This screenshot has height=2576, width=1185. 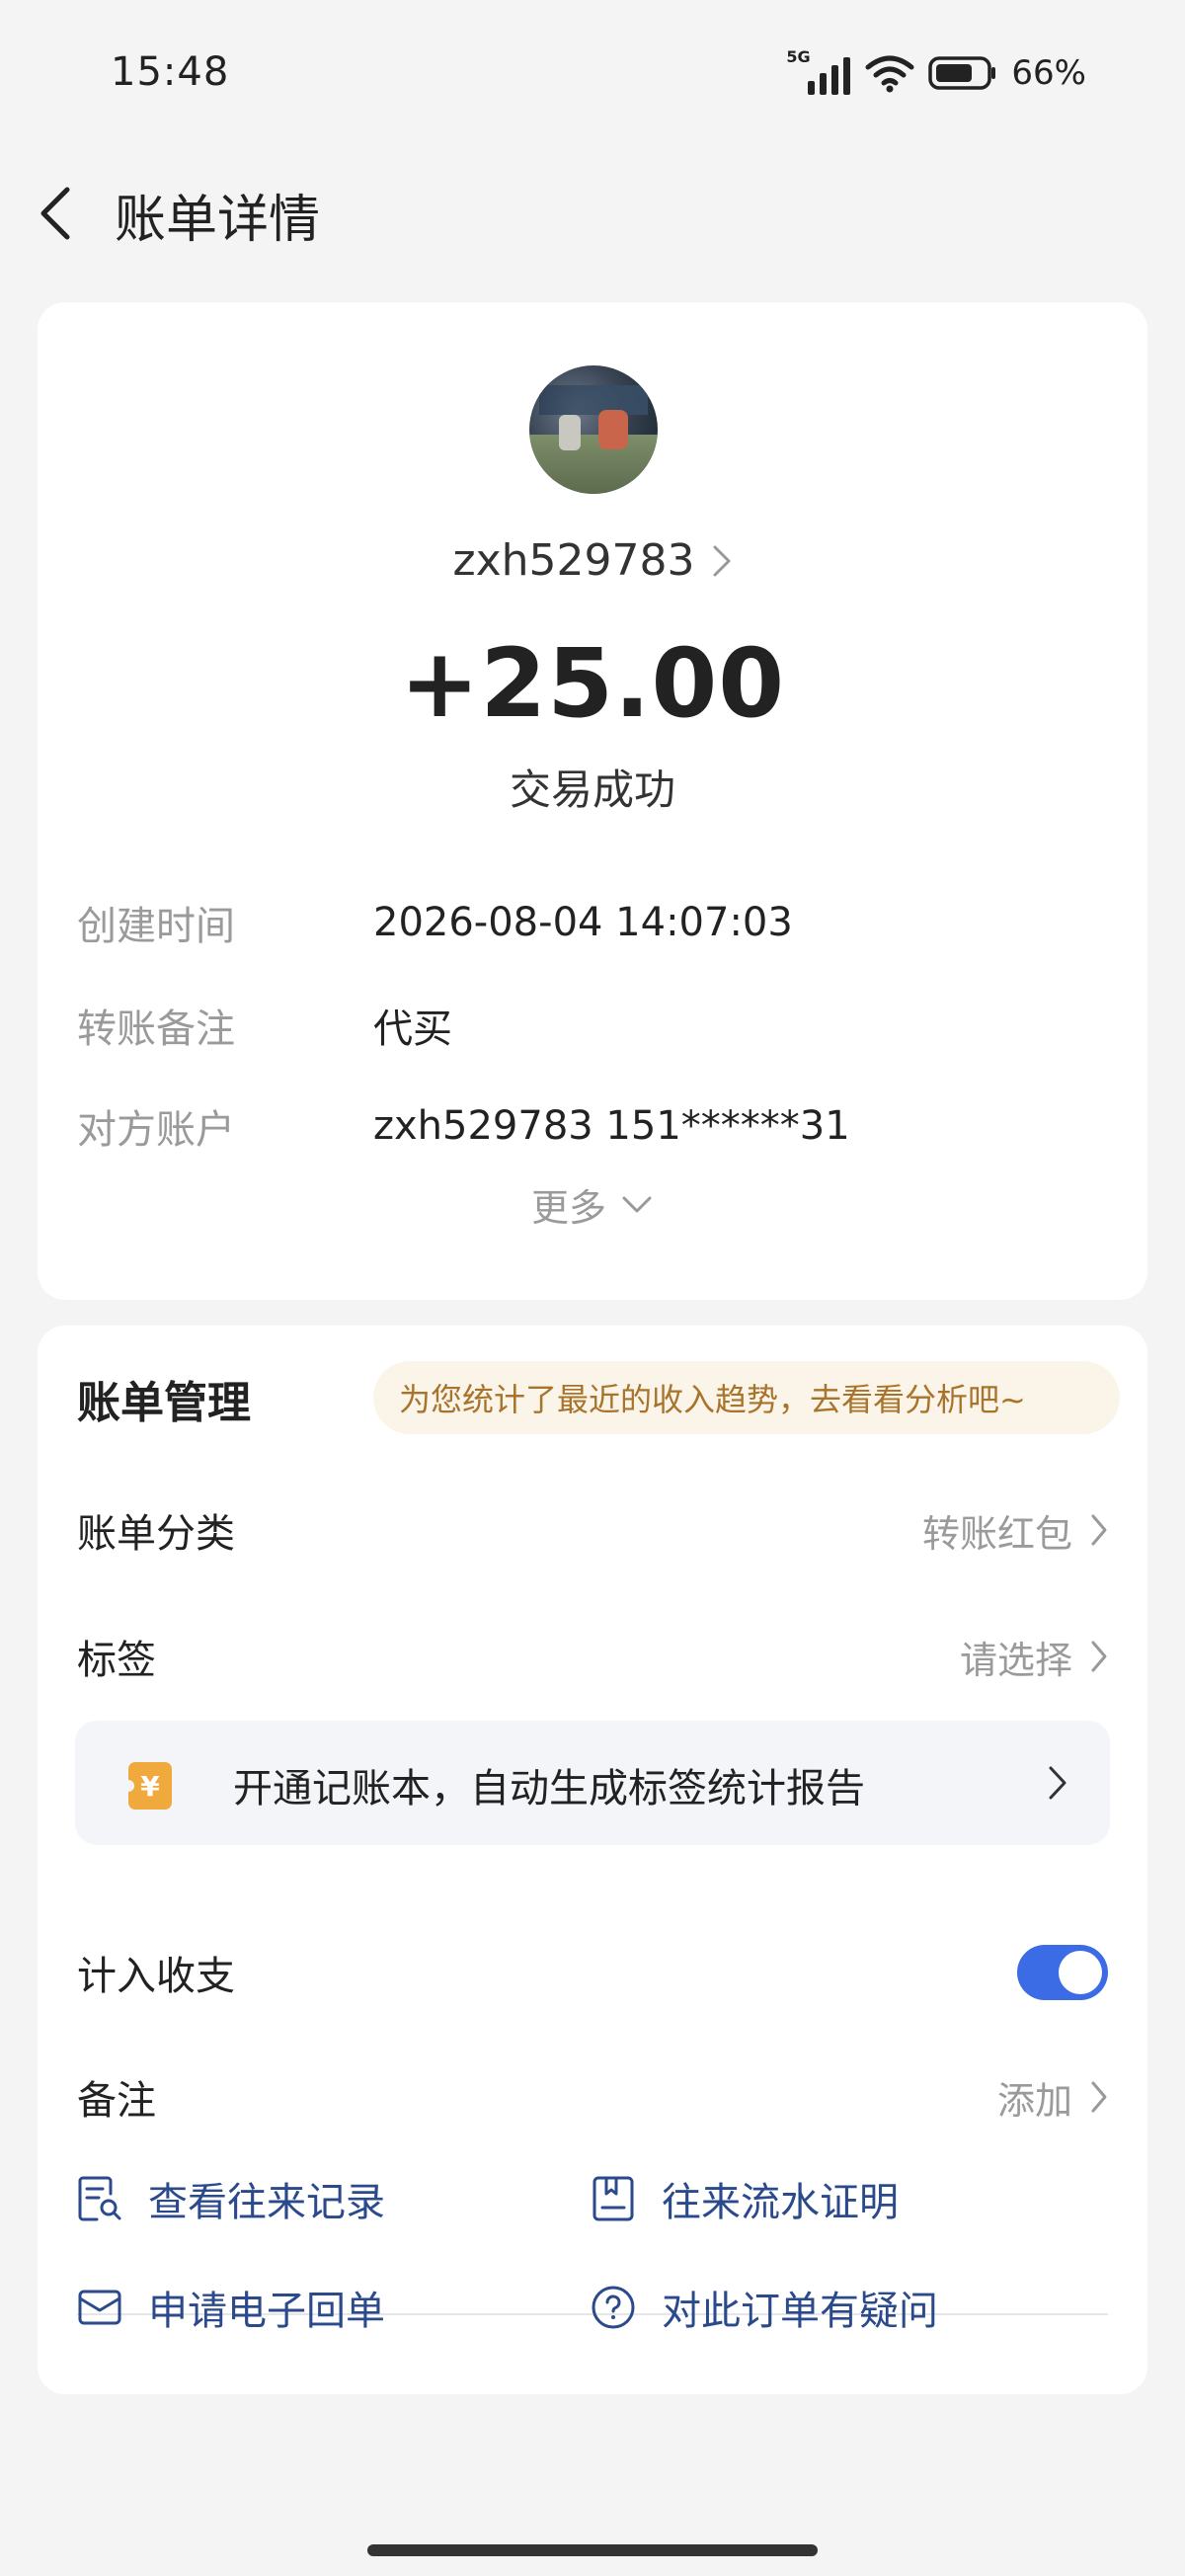 What do you see at coordinates (1034, 2100) in the screenshot?
I see `setting-value: 添加` at bounding box center [1034, 2100].